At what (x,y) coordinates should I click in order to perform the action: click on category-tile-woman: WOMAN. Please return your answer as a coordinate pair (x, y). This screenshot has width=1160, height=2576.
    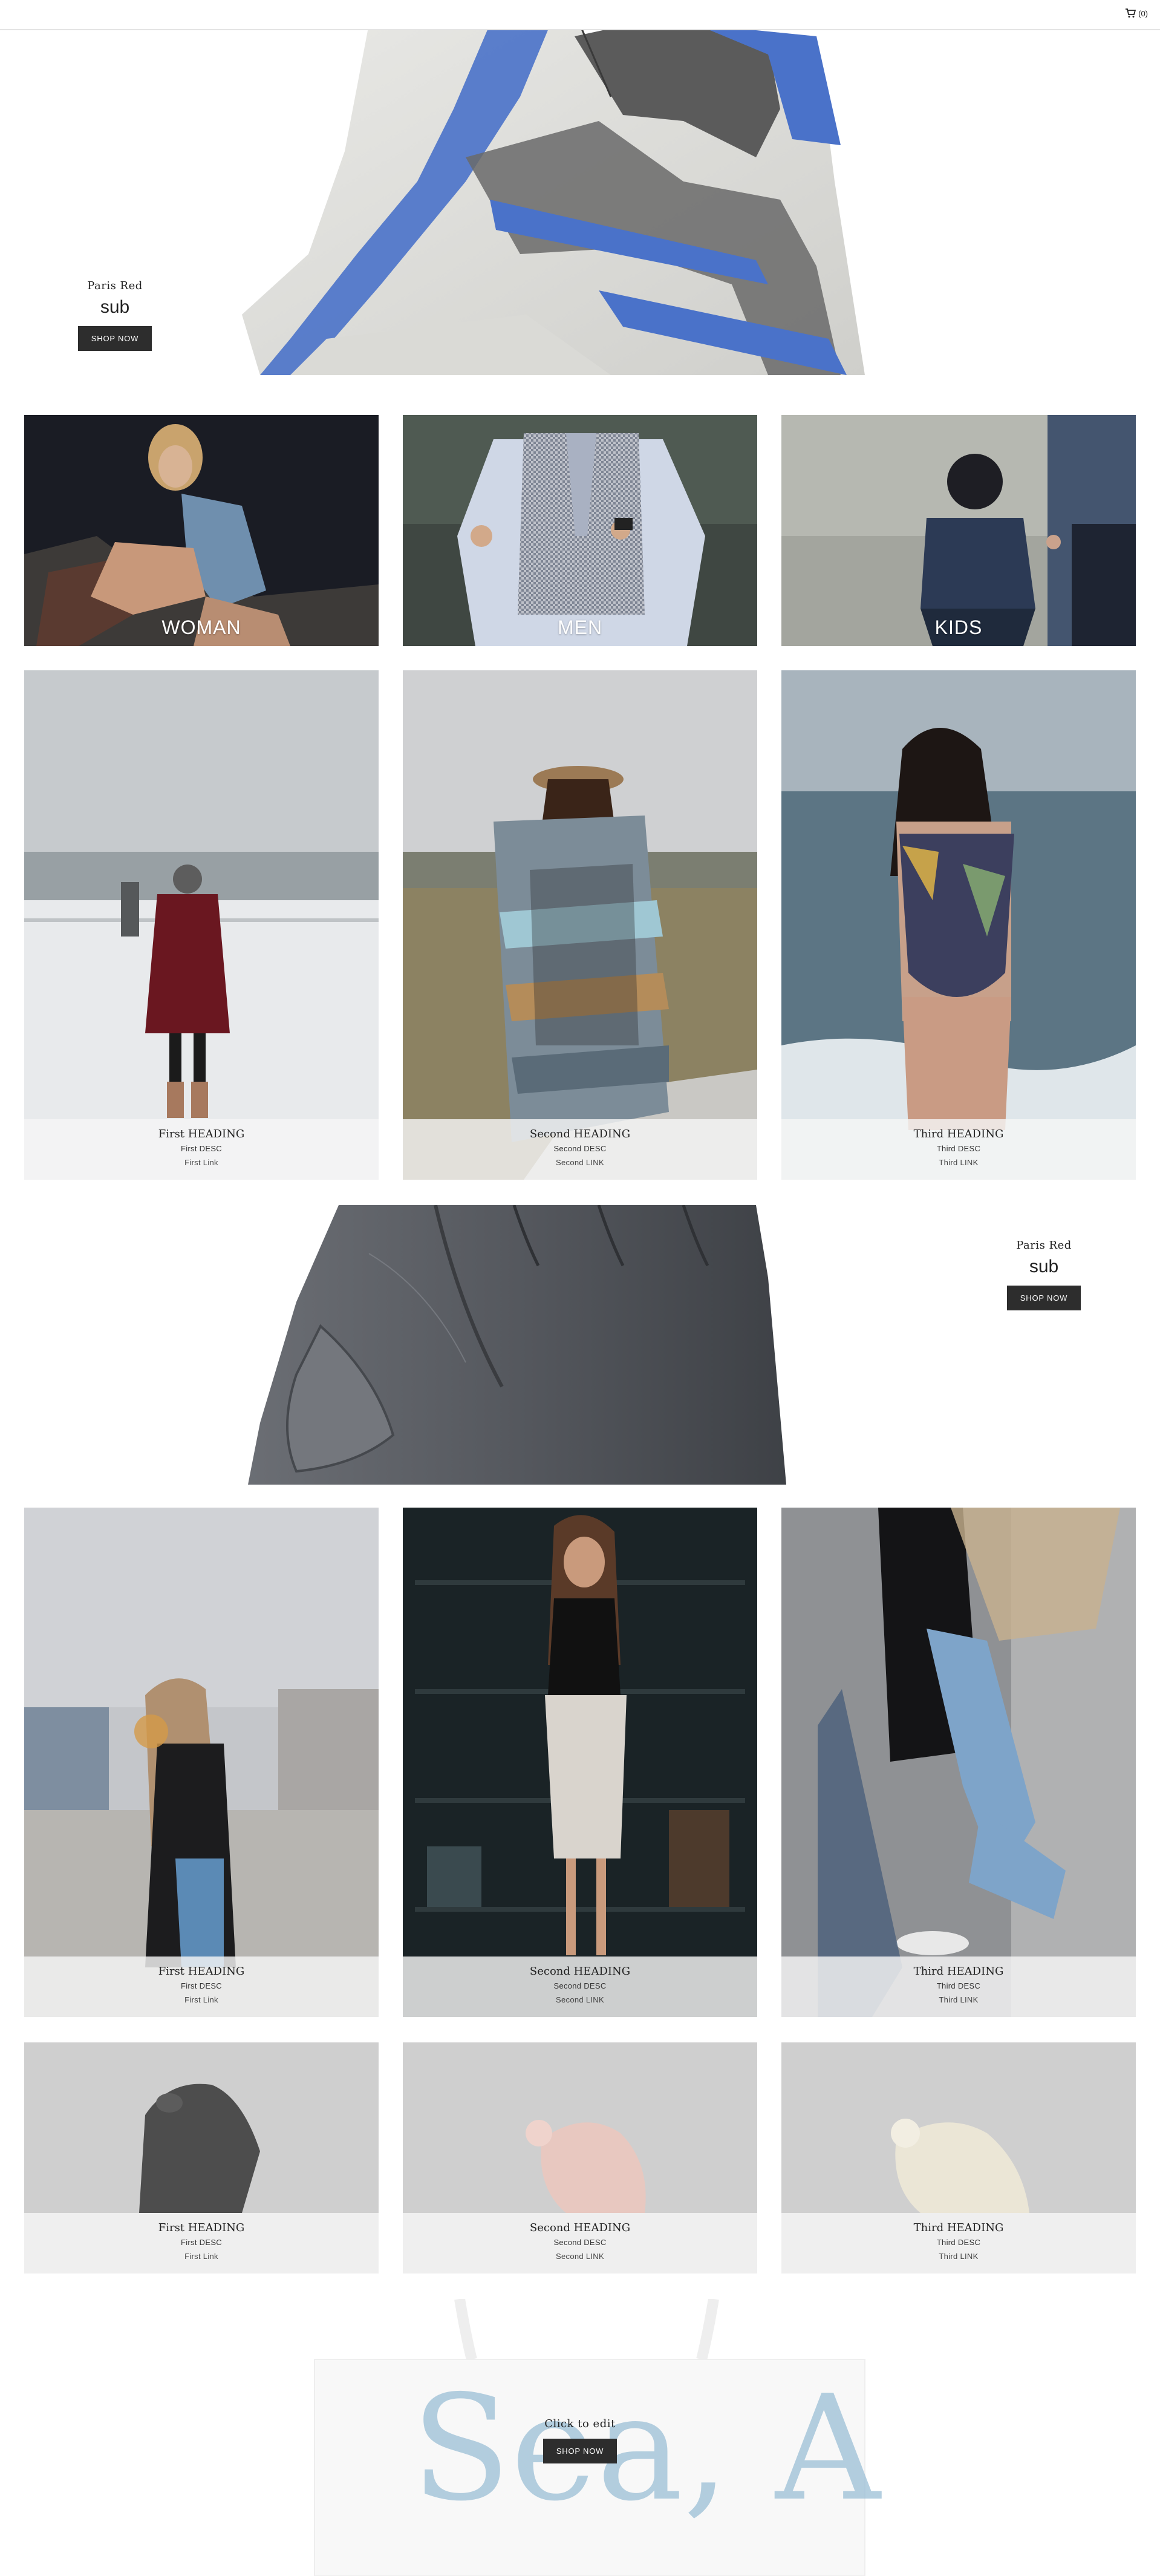
    Looking at the image, I should click on (202, 530).